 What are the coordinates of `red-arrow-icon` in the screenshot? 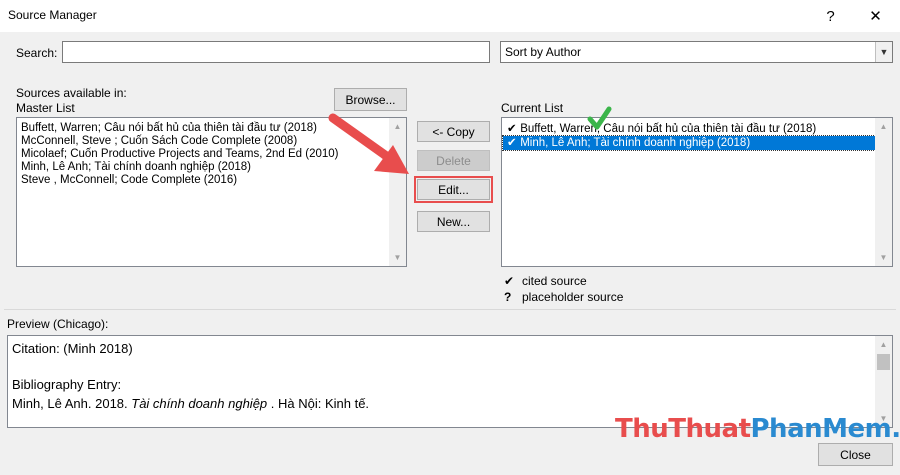 It's located at (368, 143).